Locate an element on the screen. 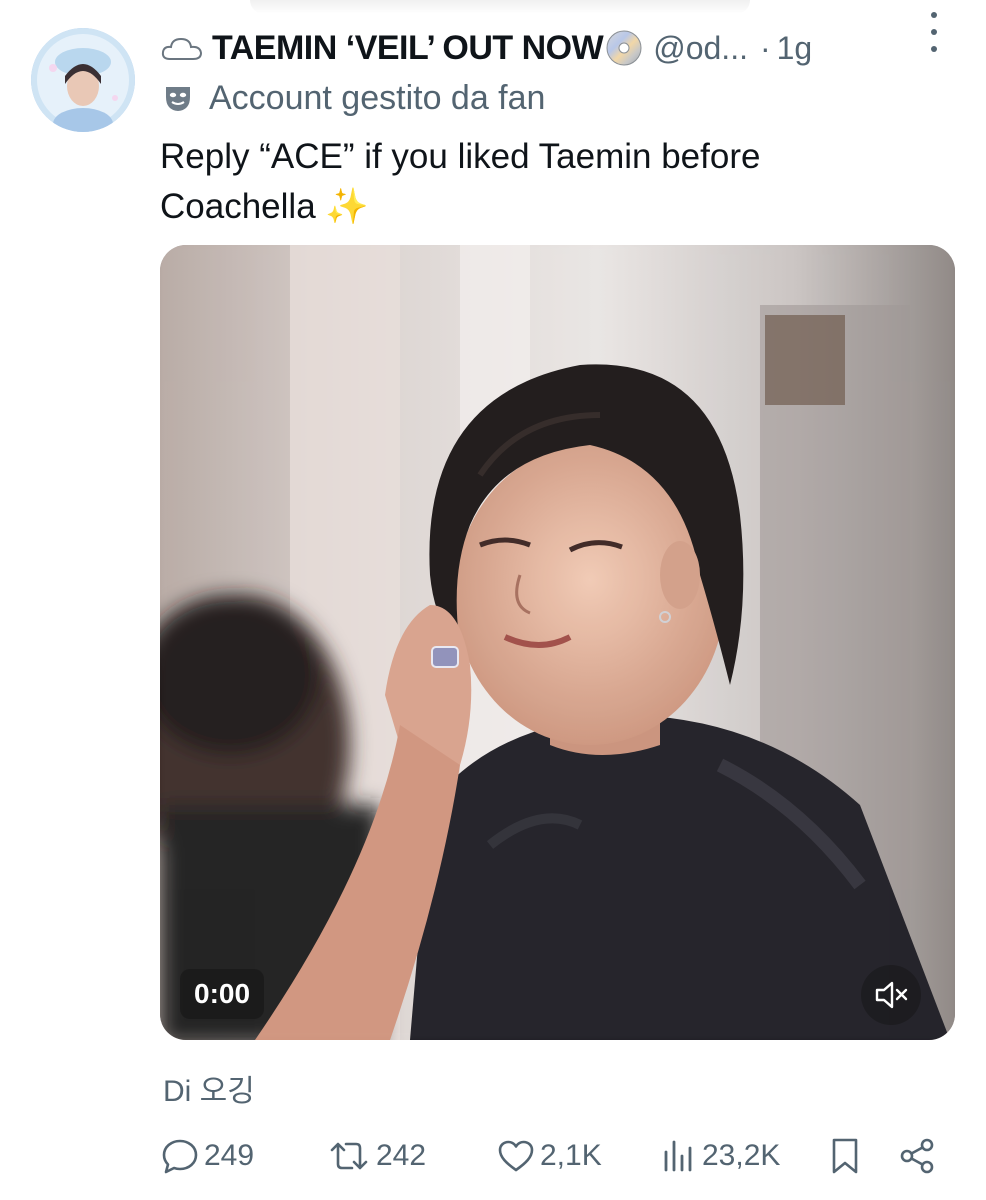 The width and height of the screenshot is (986, 1200). cloud-icon is located at coordinates (182, 48).